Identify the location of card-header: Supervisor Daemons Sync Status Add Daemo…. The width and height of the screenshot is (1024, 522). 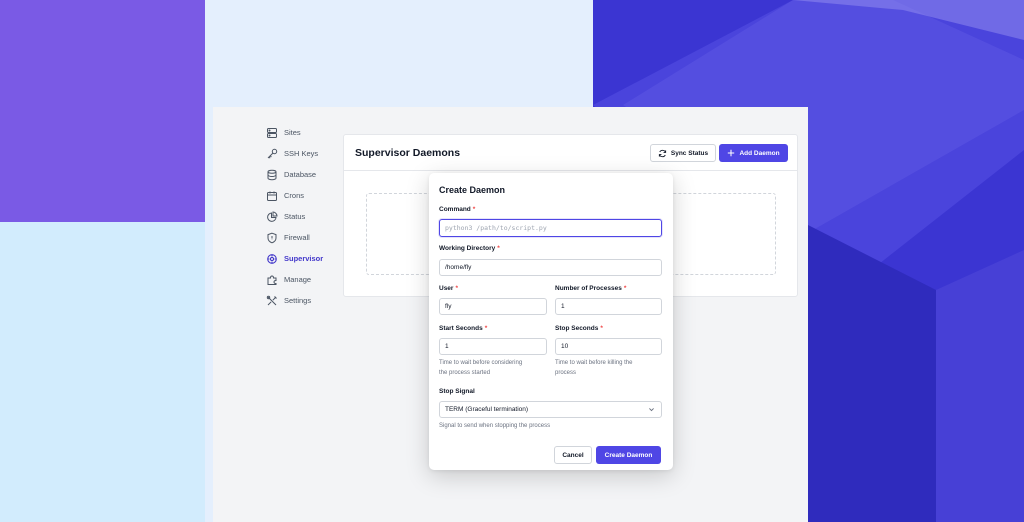
(570, 153).